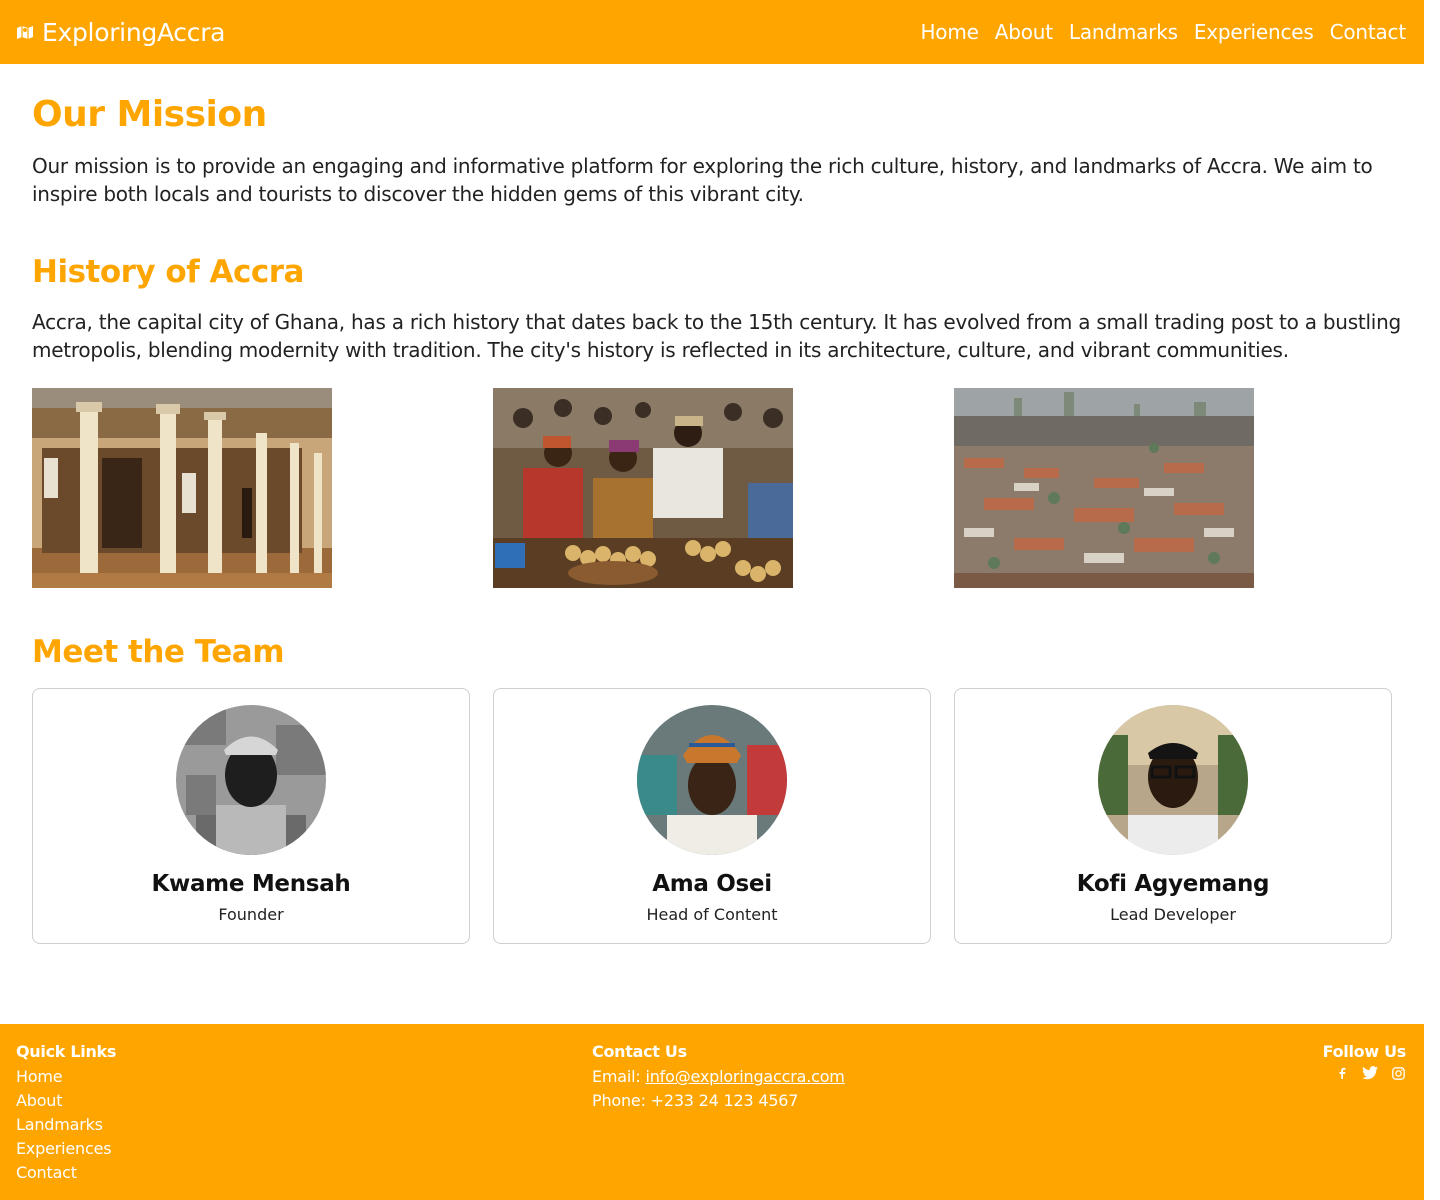 The width and height of the screenshot is (1440, 1200). I want to click on member-role: Lead Developer, so click(1173, 914).